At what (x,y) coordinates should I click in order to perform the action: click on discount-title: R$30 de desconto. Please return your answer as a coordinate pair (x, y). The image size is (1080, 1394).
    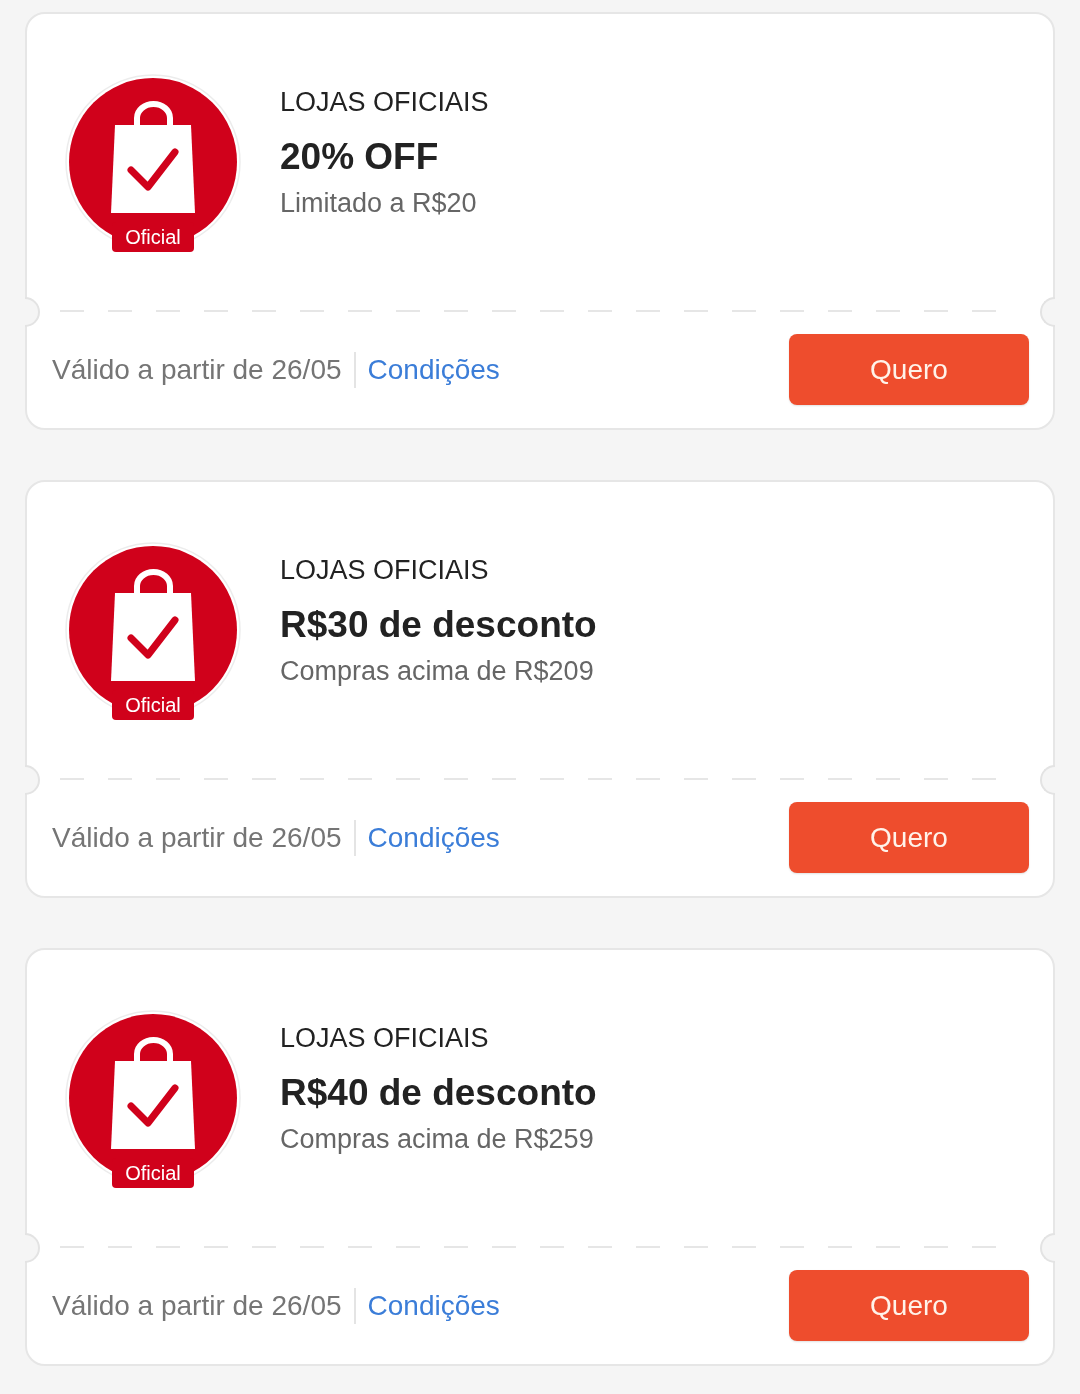
    Looking at the image, I should click on (438, 625).